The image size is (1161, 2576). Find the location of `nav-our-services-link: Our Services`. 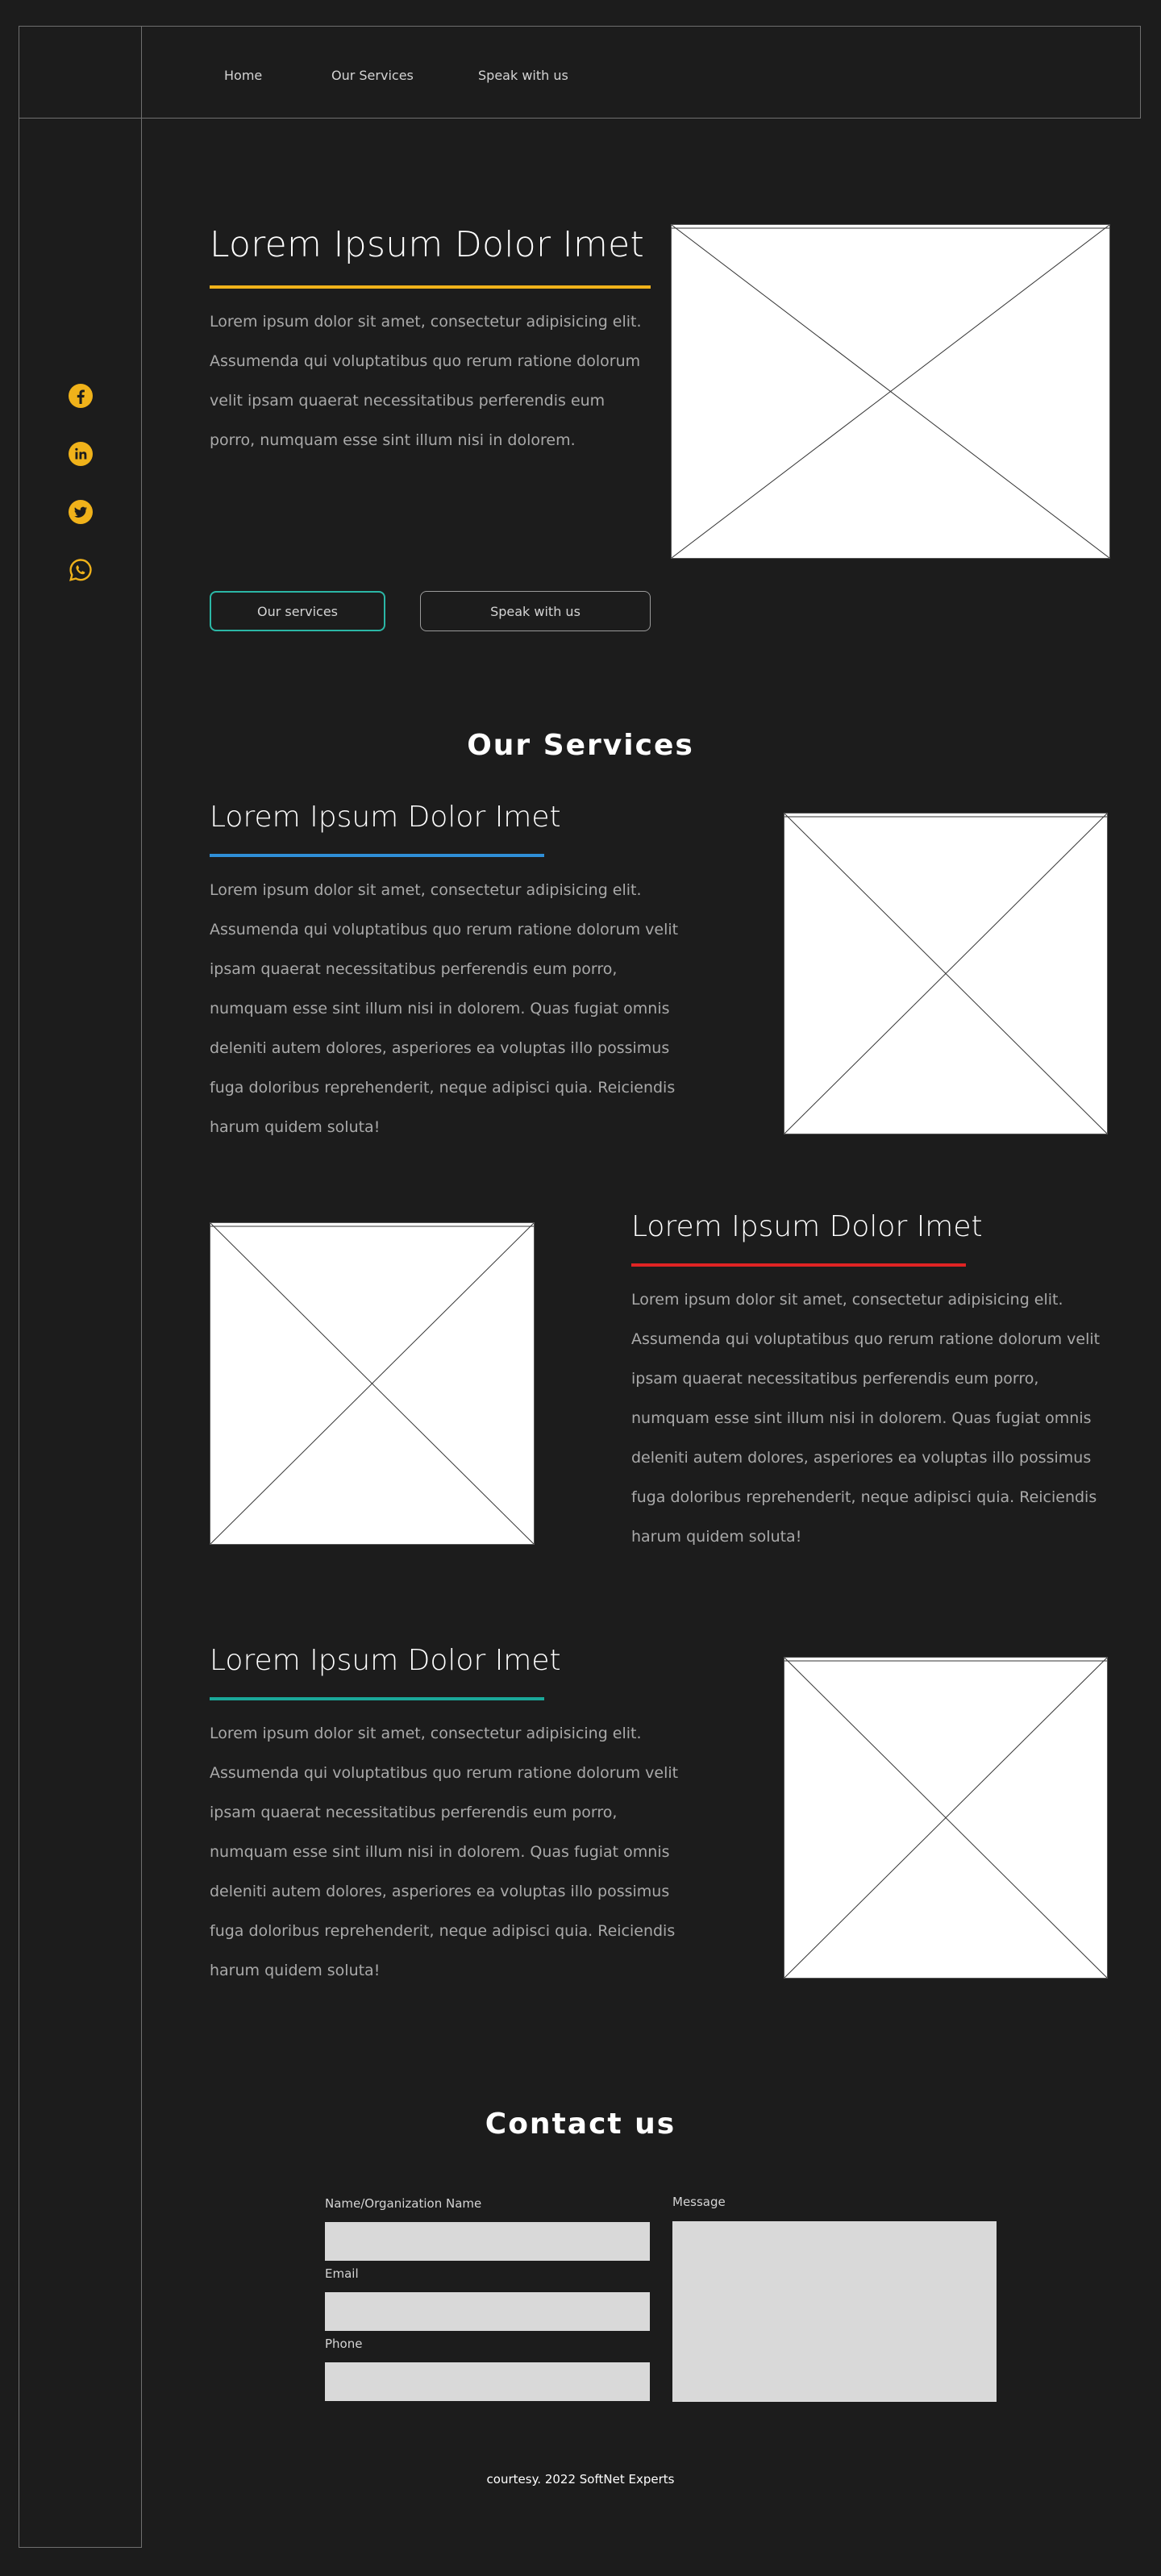

nav-our-services-link: Our Services is located at coordinates (372, 76).